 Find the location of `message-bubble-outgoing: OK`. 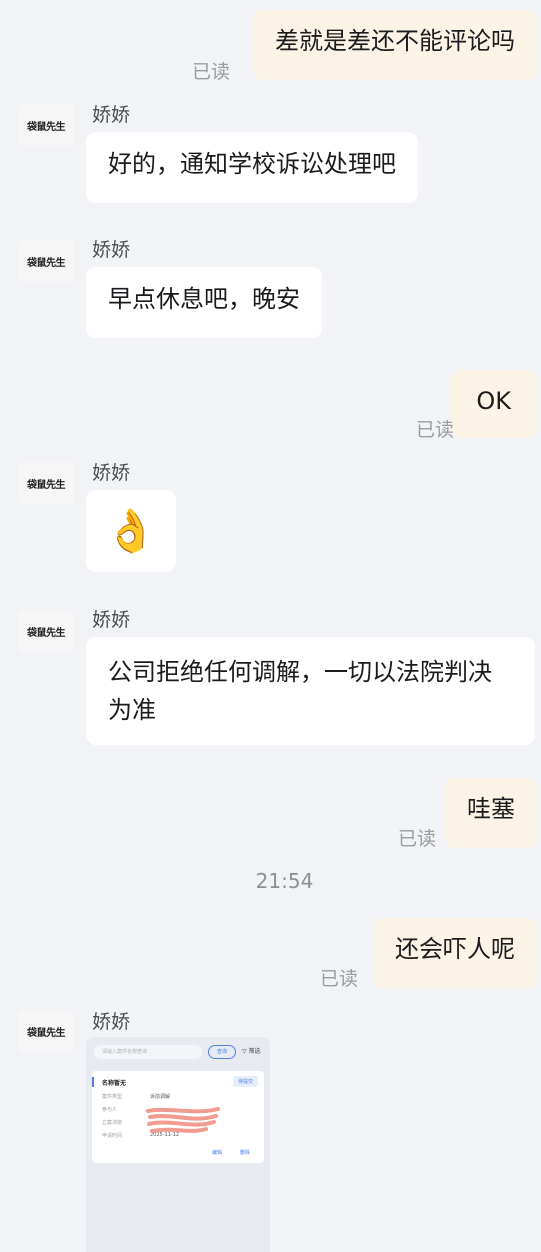

message-bubble-outgoing: OK is located at coordinates (493, 404).